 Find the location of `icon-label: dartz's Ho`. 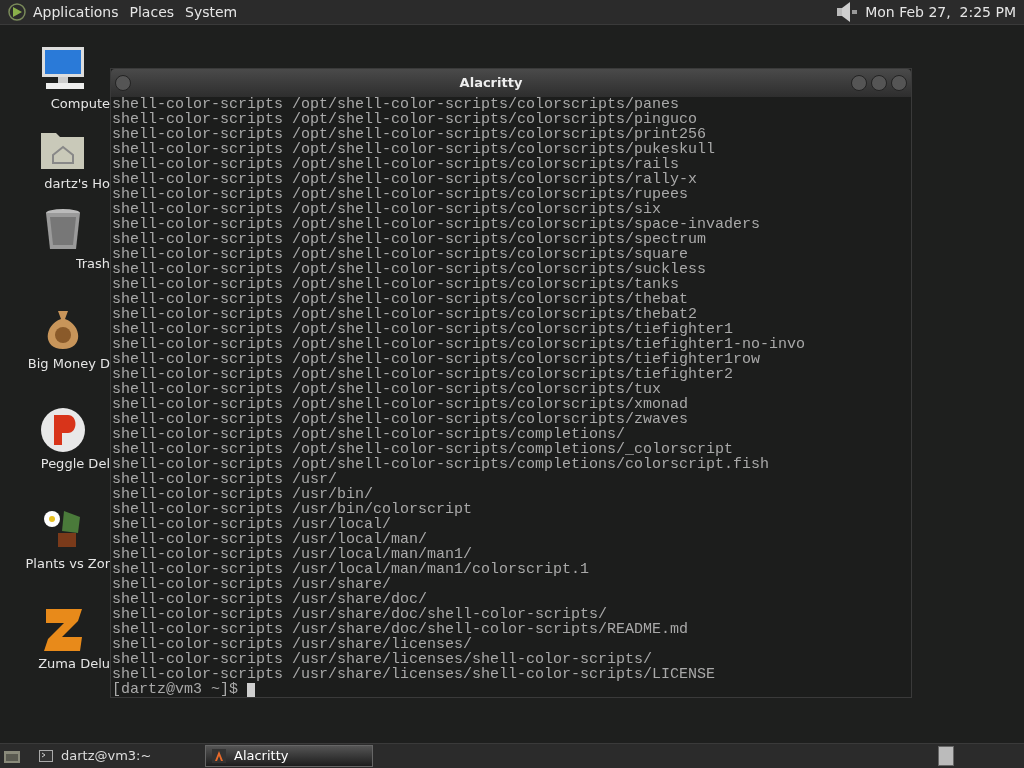

icon-label: dartz's Ho is located at coordinates (77, 184).